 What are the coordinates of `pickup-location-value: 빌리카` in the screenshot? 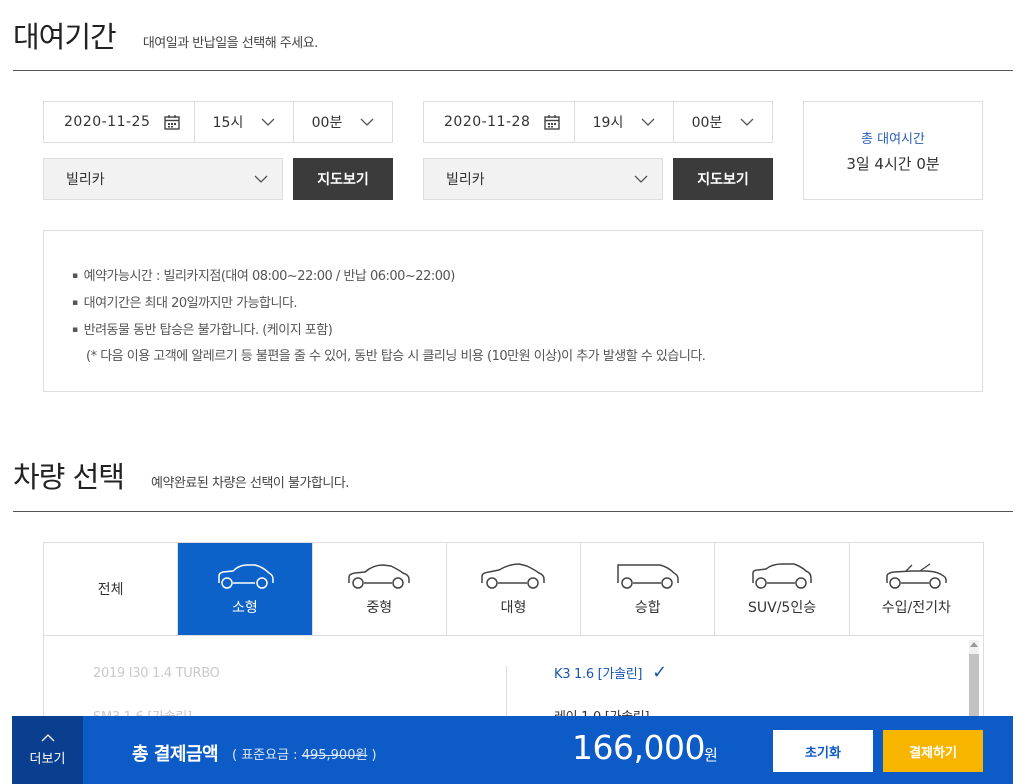 It's located at (85, 180).